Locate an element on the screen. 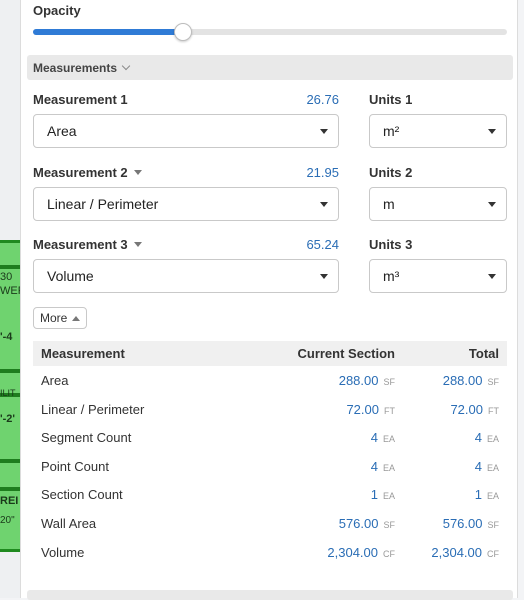 The height and width of the screenshot is (600, 524). units-2-label: Units 2 is located at coordinates (391, 172).